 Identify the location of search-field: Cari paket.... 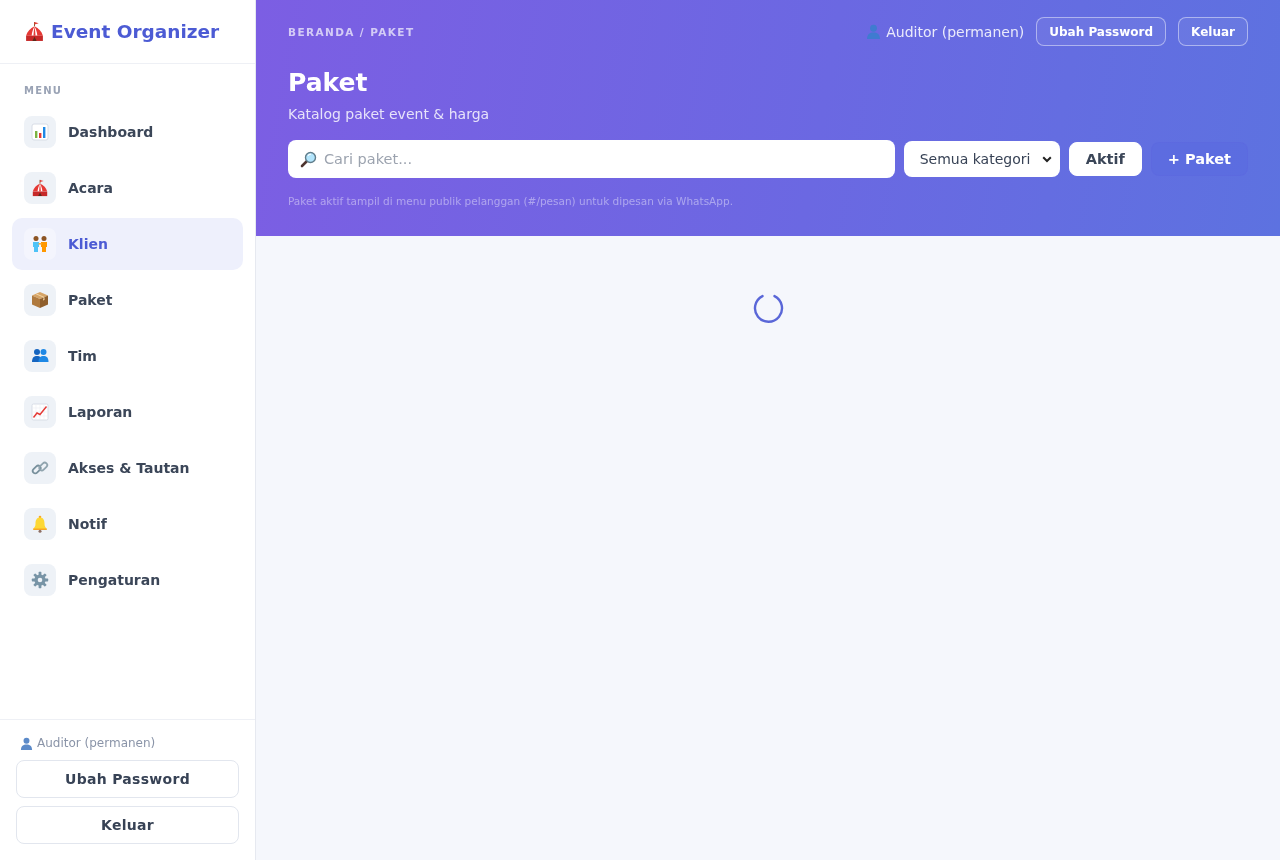
(591, 159).